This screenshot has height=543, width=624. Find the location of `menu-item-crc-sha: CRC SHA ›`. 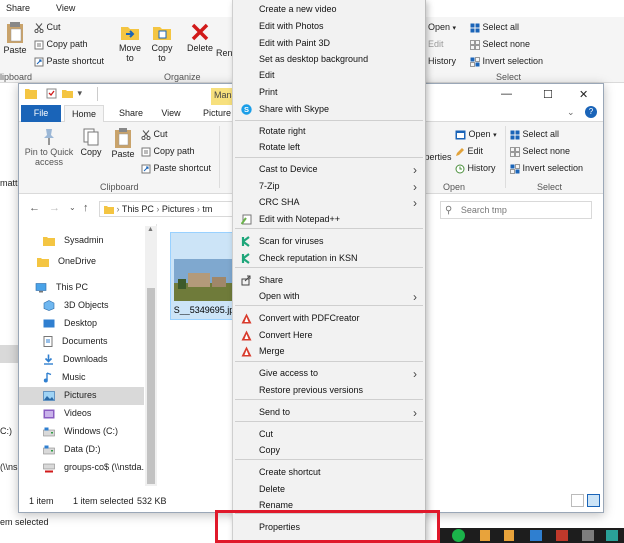

menu-item-crc-sha: CRC SHA › is located at coordinates (329, 203).